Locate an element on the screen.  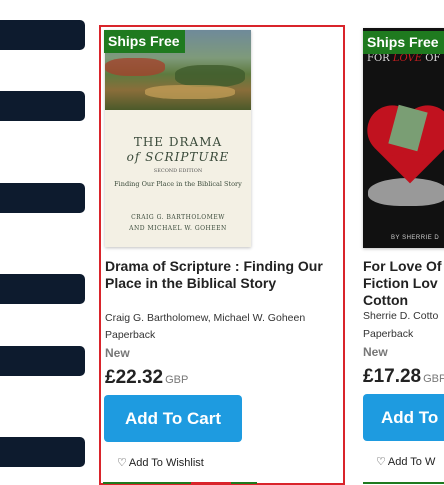
add-to-wishlist-link: ♡ Add To W is located at coordinates (405, 461).